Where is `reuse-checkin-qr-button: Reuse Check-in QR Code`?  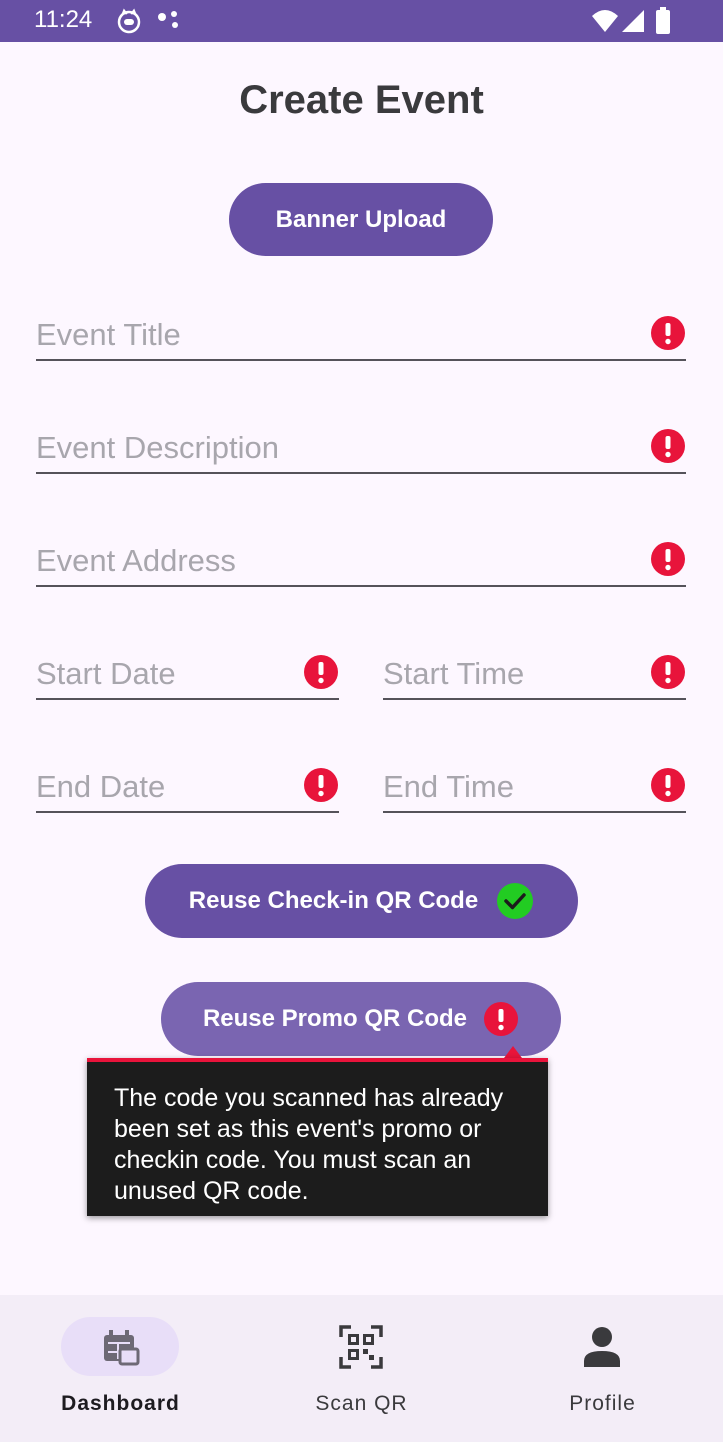
reuse-checkin-qr-button: Reuse Check-in QR Code is located at coordinates (361, 901).